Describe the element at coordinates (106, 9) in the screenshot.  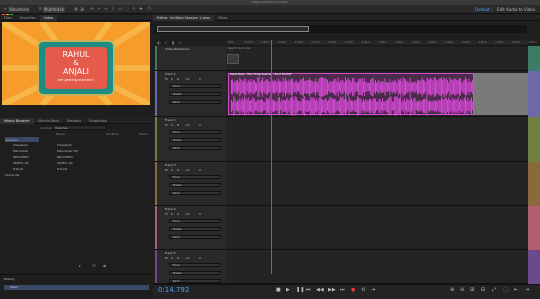
I see `slip-tool-icon: ↔` at that location.